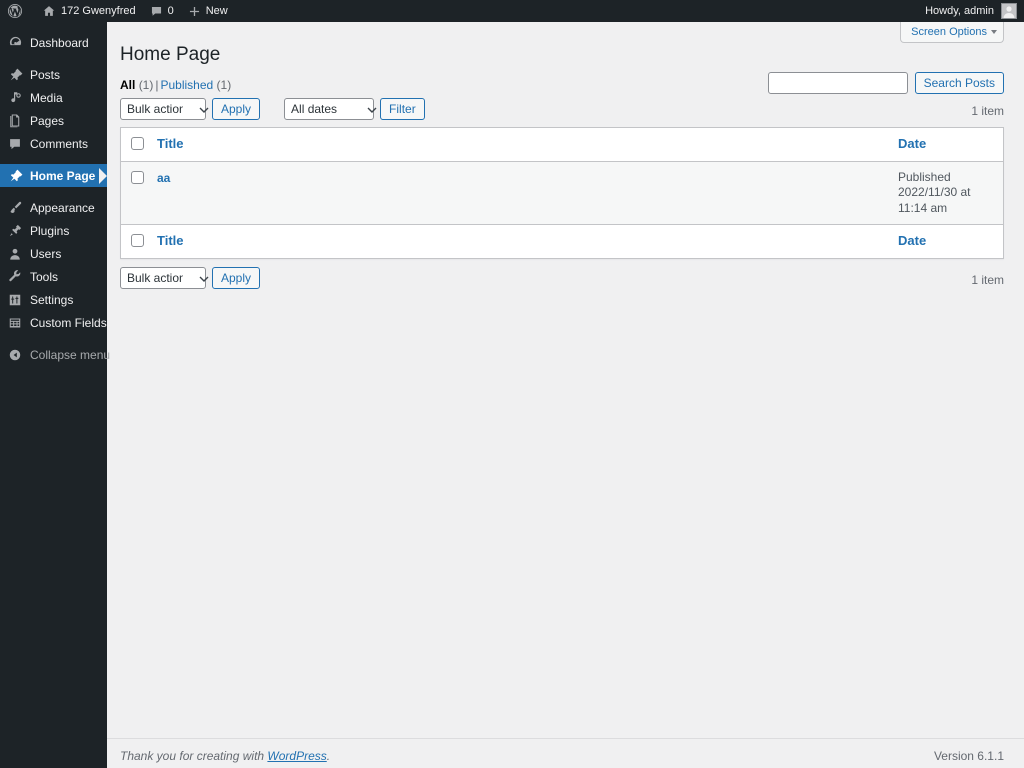  What do you see at coordinates (15, 277) in the screenshot?
I see `wrench-icon` at bounding box center [15, 277].